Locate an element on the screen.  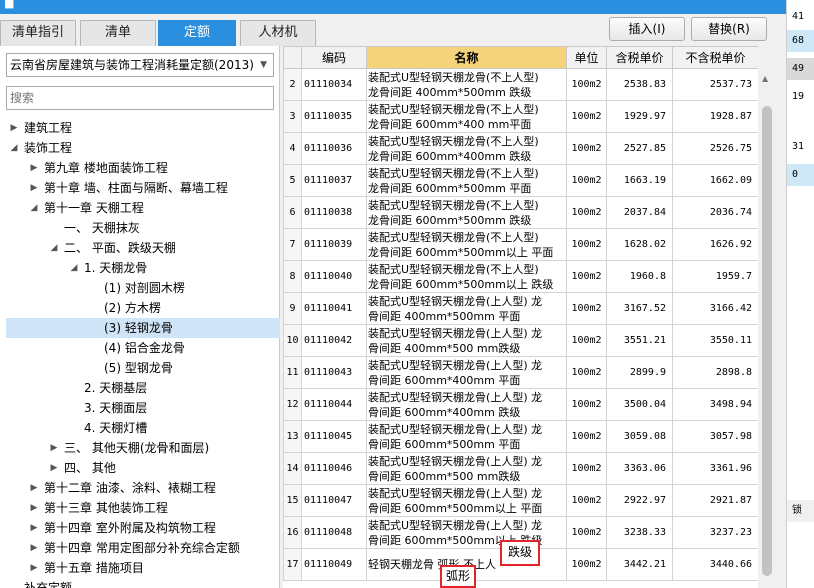
tax-price: 3442.21 is located at coordinates (639, 564).